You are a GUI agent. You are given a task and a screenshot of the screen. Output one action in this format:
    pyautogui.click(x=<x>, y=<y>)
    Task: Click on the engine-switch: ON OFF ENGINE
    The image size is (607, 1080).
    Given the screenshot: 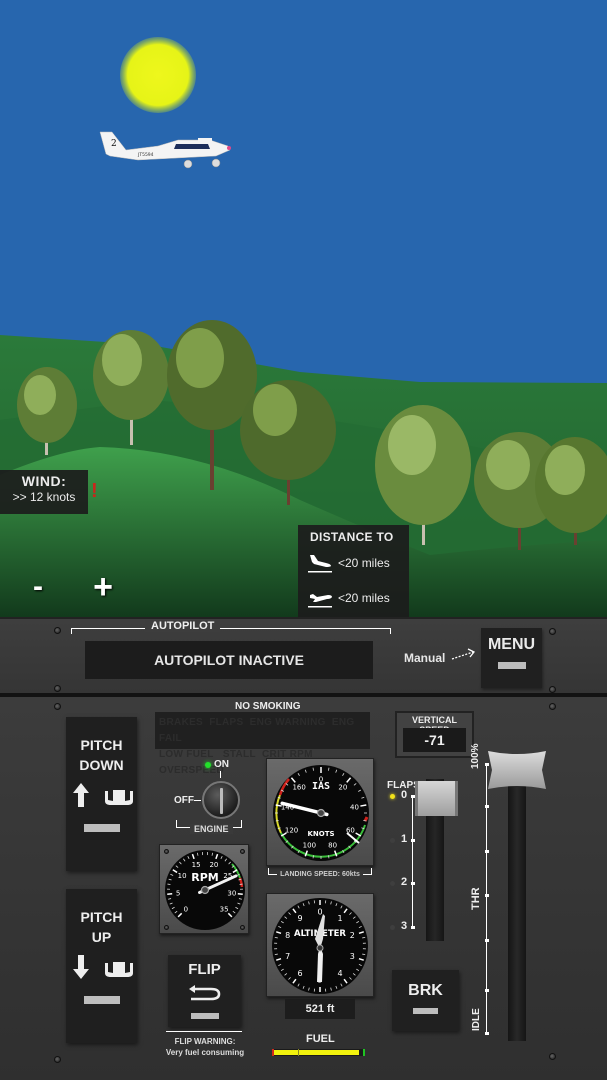 What is the action you would take?
    pyautogui.click(x=210, y=797)
    